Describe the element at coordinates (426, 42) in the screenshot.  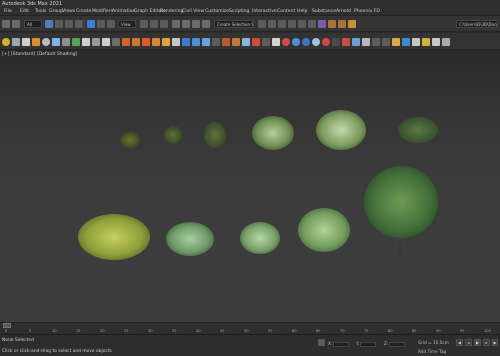
I see `star-icon` at that location.